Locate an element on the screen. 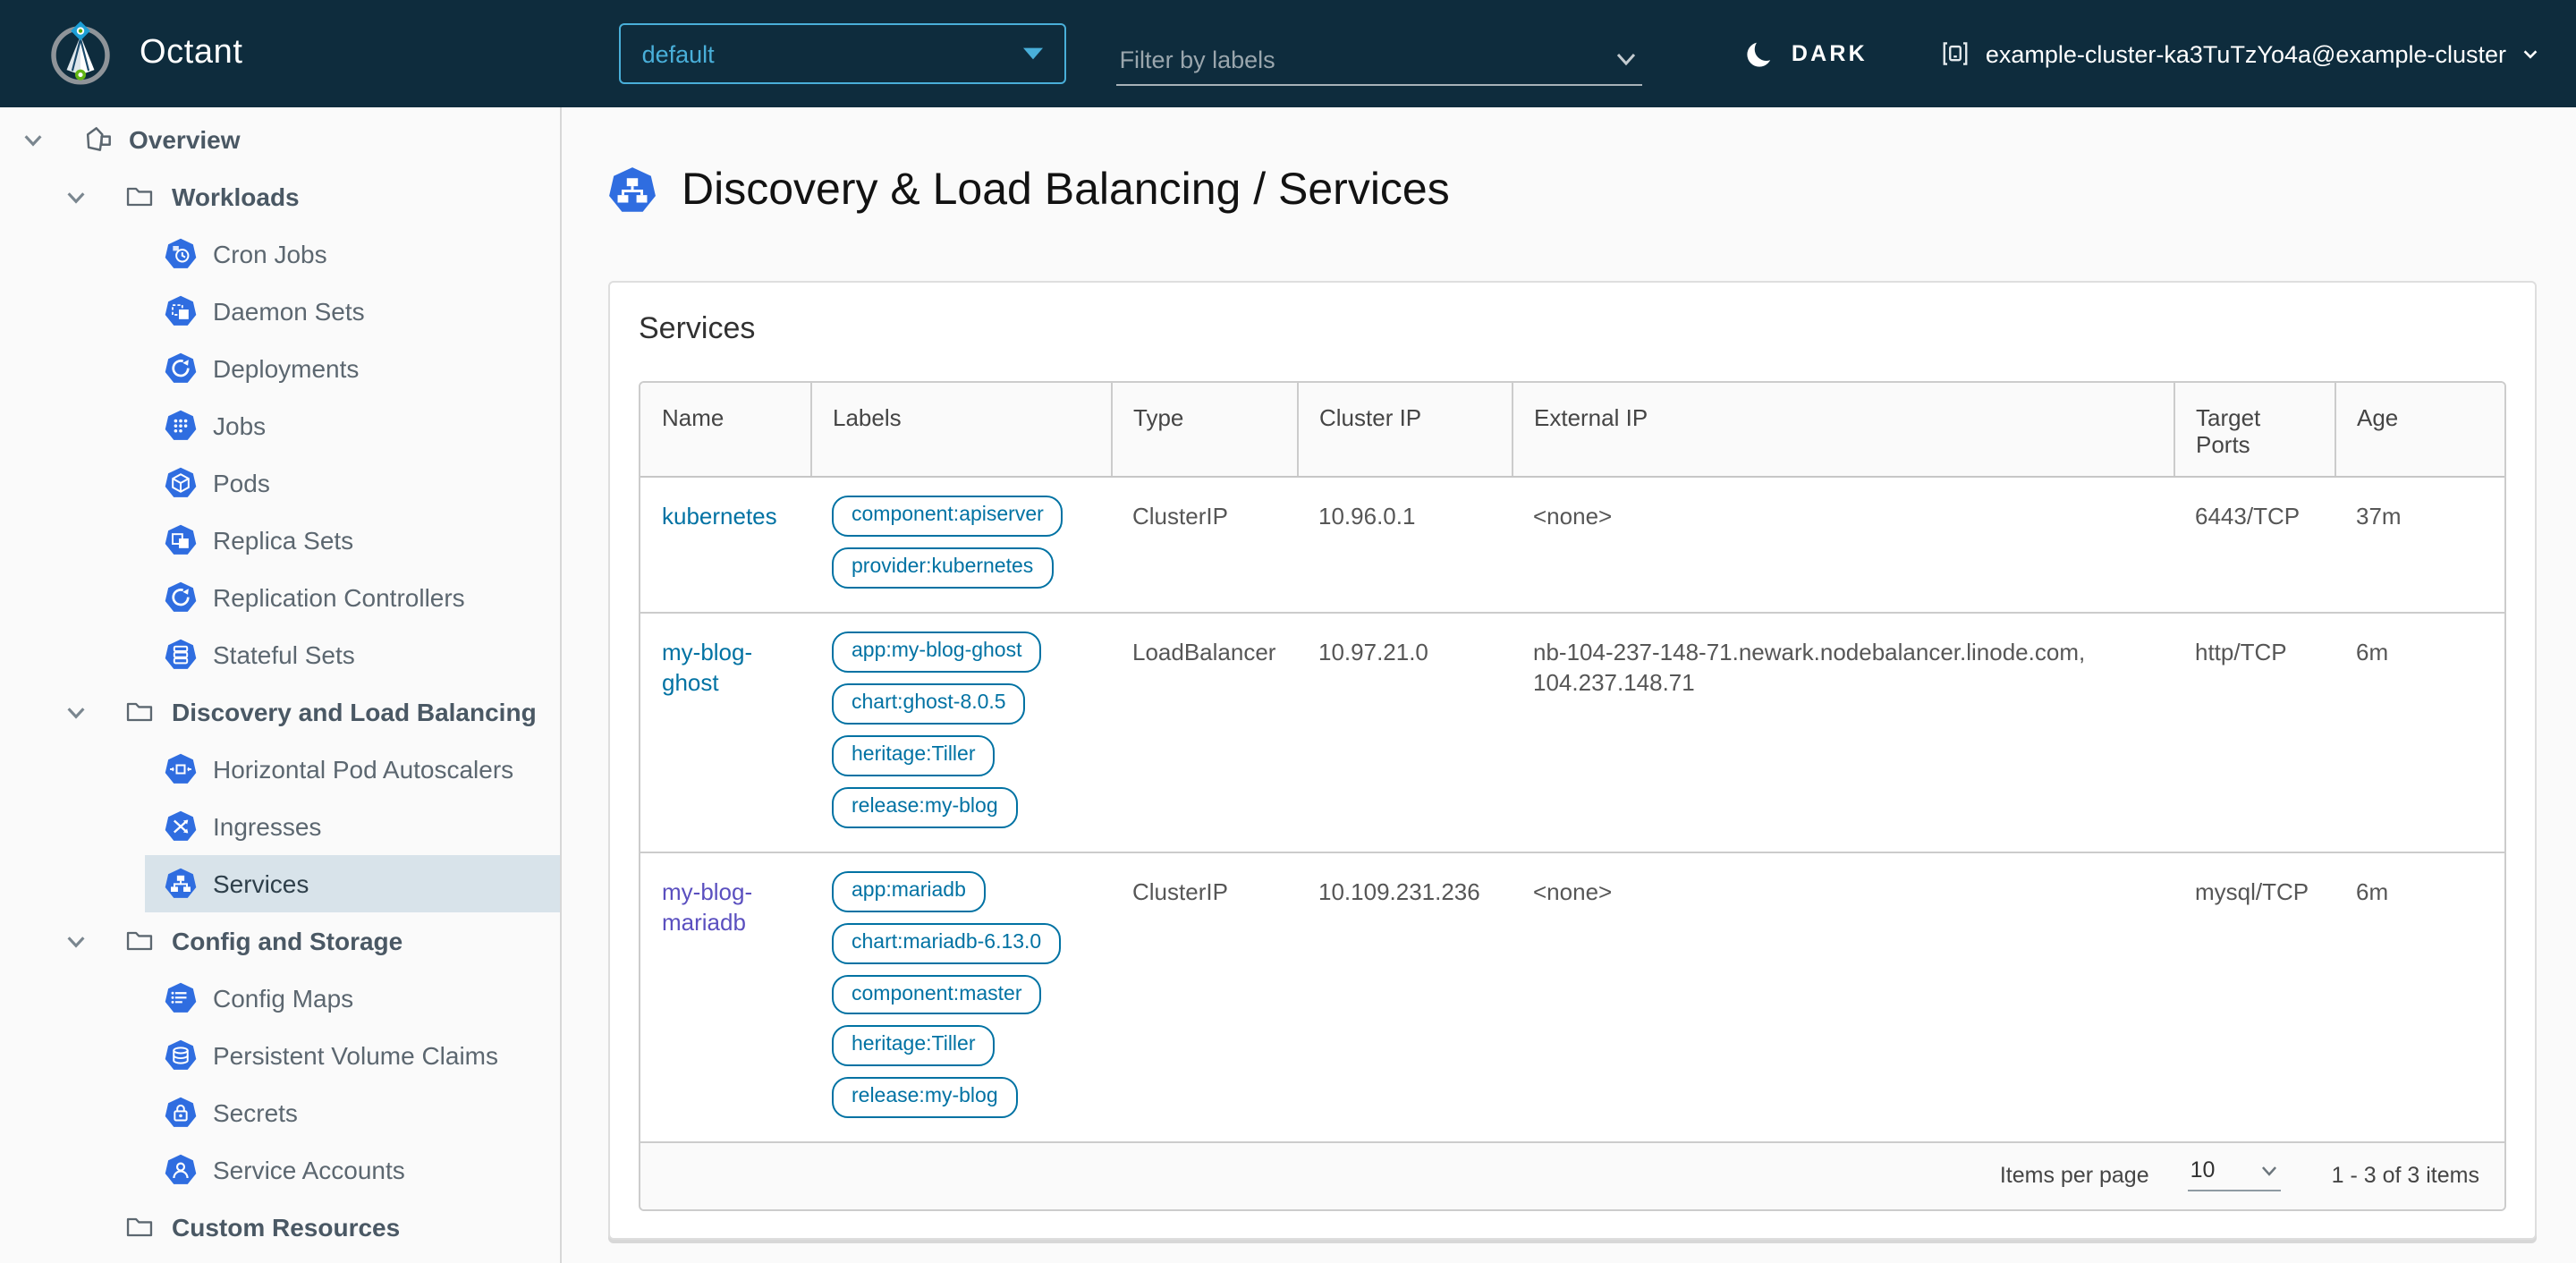 This screenshot has height=1263, width=2576. column-header-external-ip: External IP is located at coordinates (1842, 430).